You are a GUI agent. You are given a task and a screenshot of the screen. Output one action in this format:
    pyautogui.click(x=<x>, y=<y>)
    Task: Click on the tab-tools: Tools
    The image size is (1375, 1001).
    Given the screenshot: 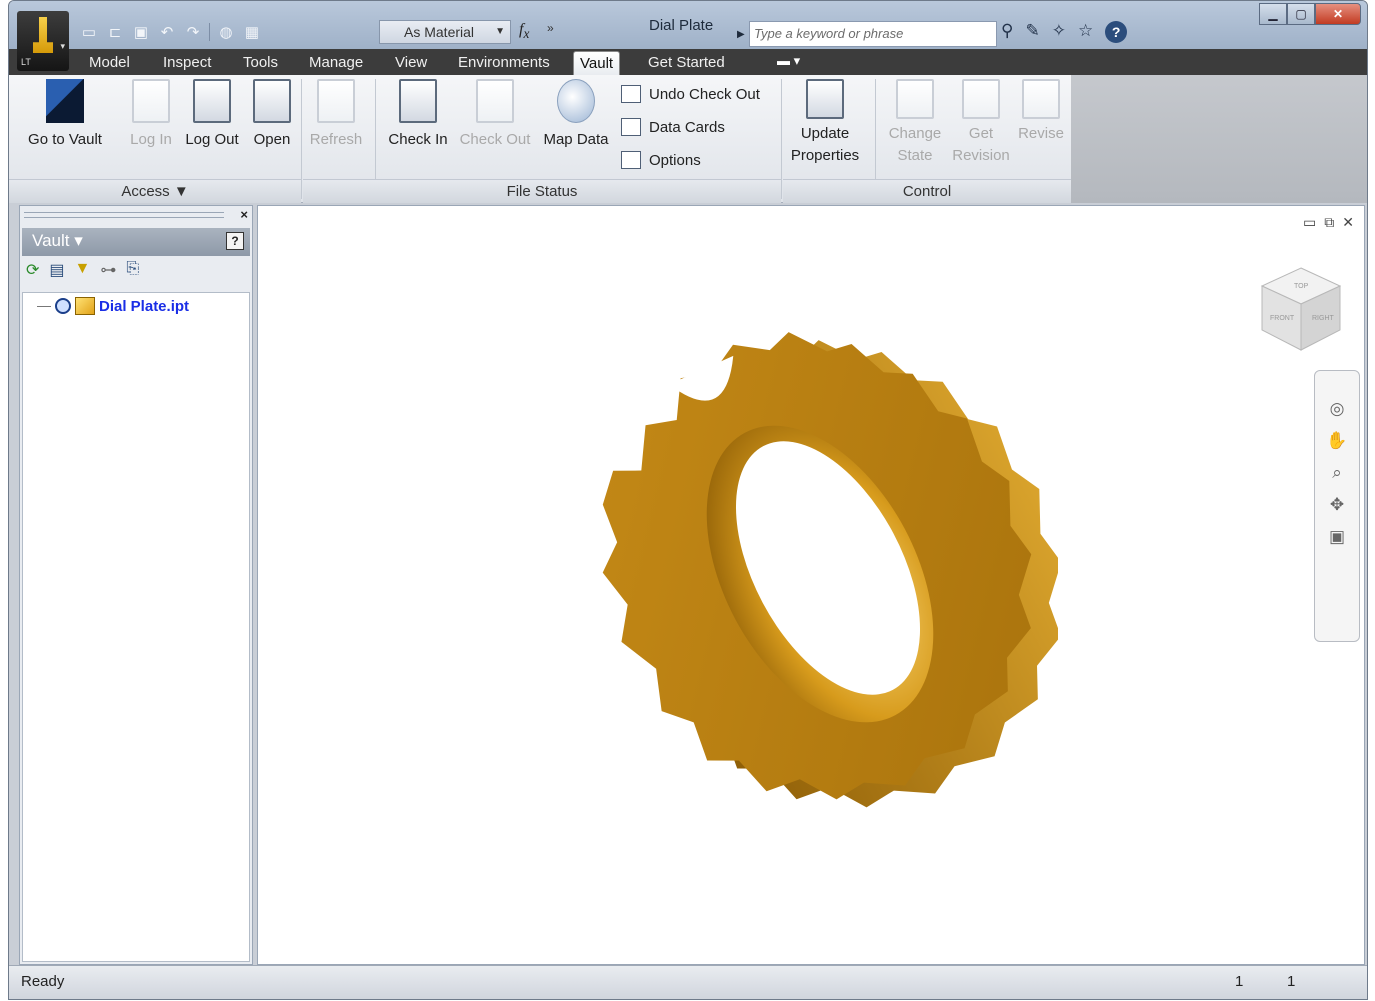 What is the action you would take?
    pyautogui.click(x=260, y=63)
    